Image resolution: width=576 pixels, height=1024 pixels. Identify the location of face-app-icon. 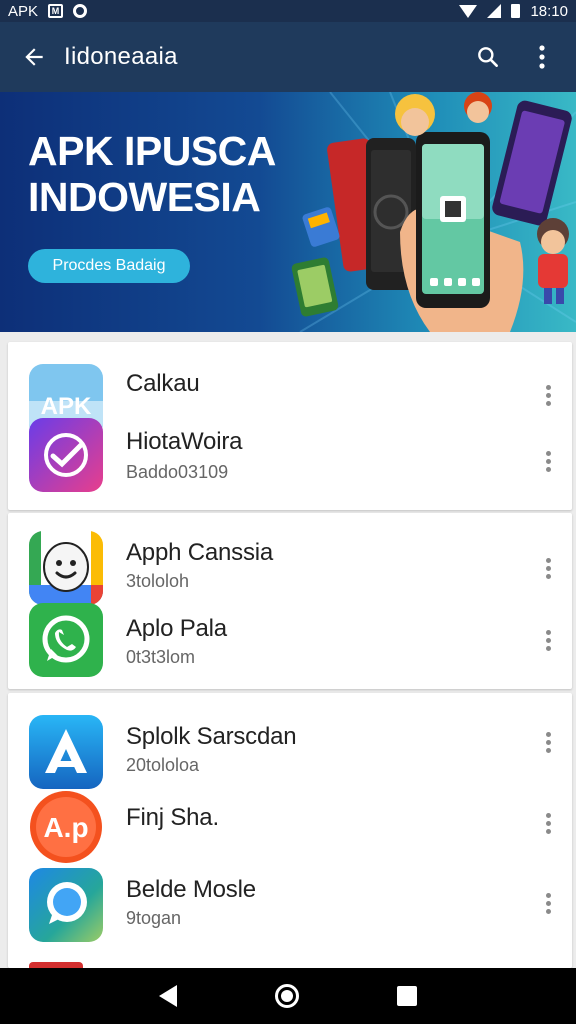
(66, 568).